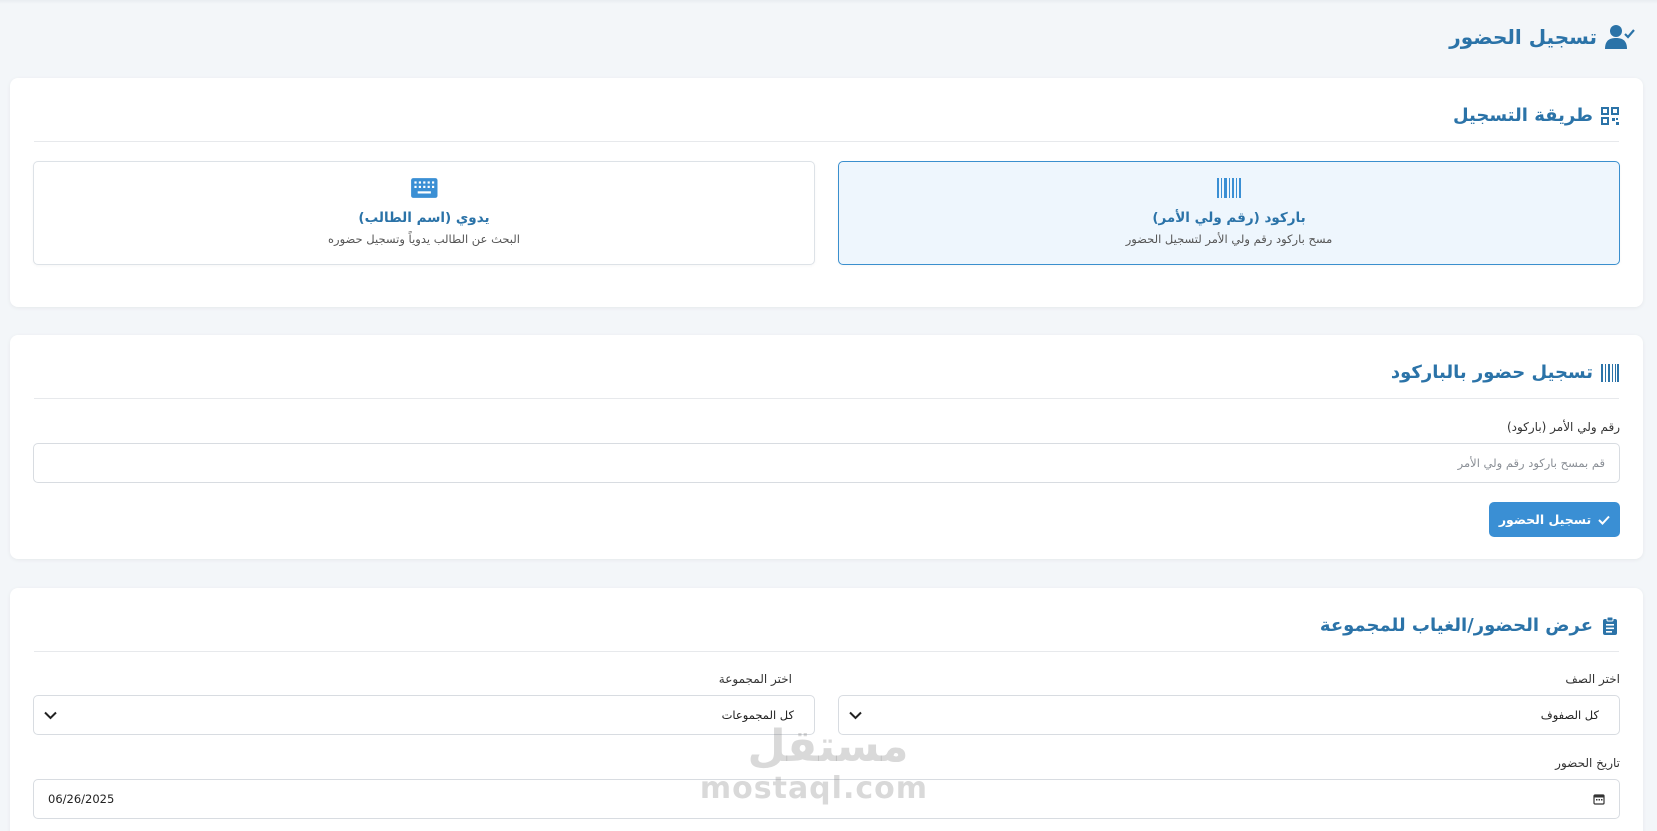 The height and width of the screenshot is (831, 1657). I want to click on register-attendance-button: تسجيل الحضور, so click(1554, 519).